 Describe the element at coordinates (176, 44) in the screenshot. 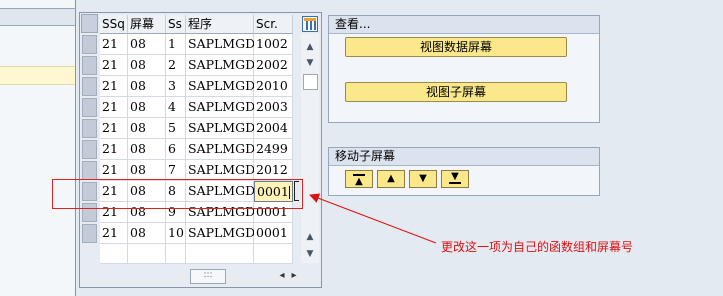

I see `table-cell: 1` at that location.